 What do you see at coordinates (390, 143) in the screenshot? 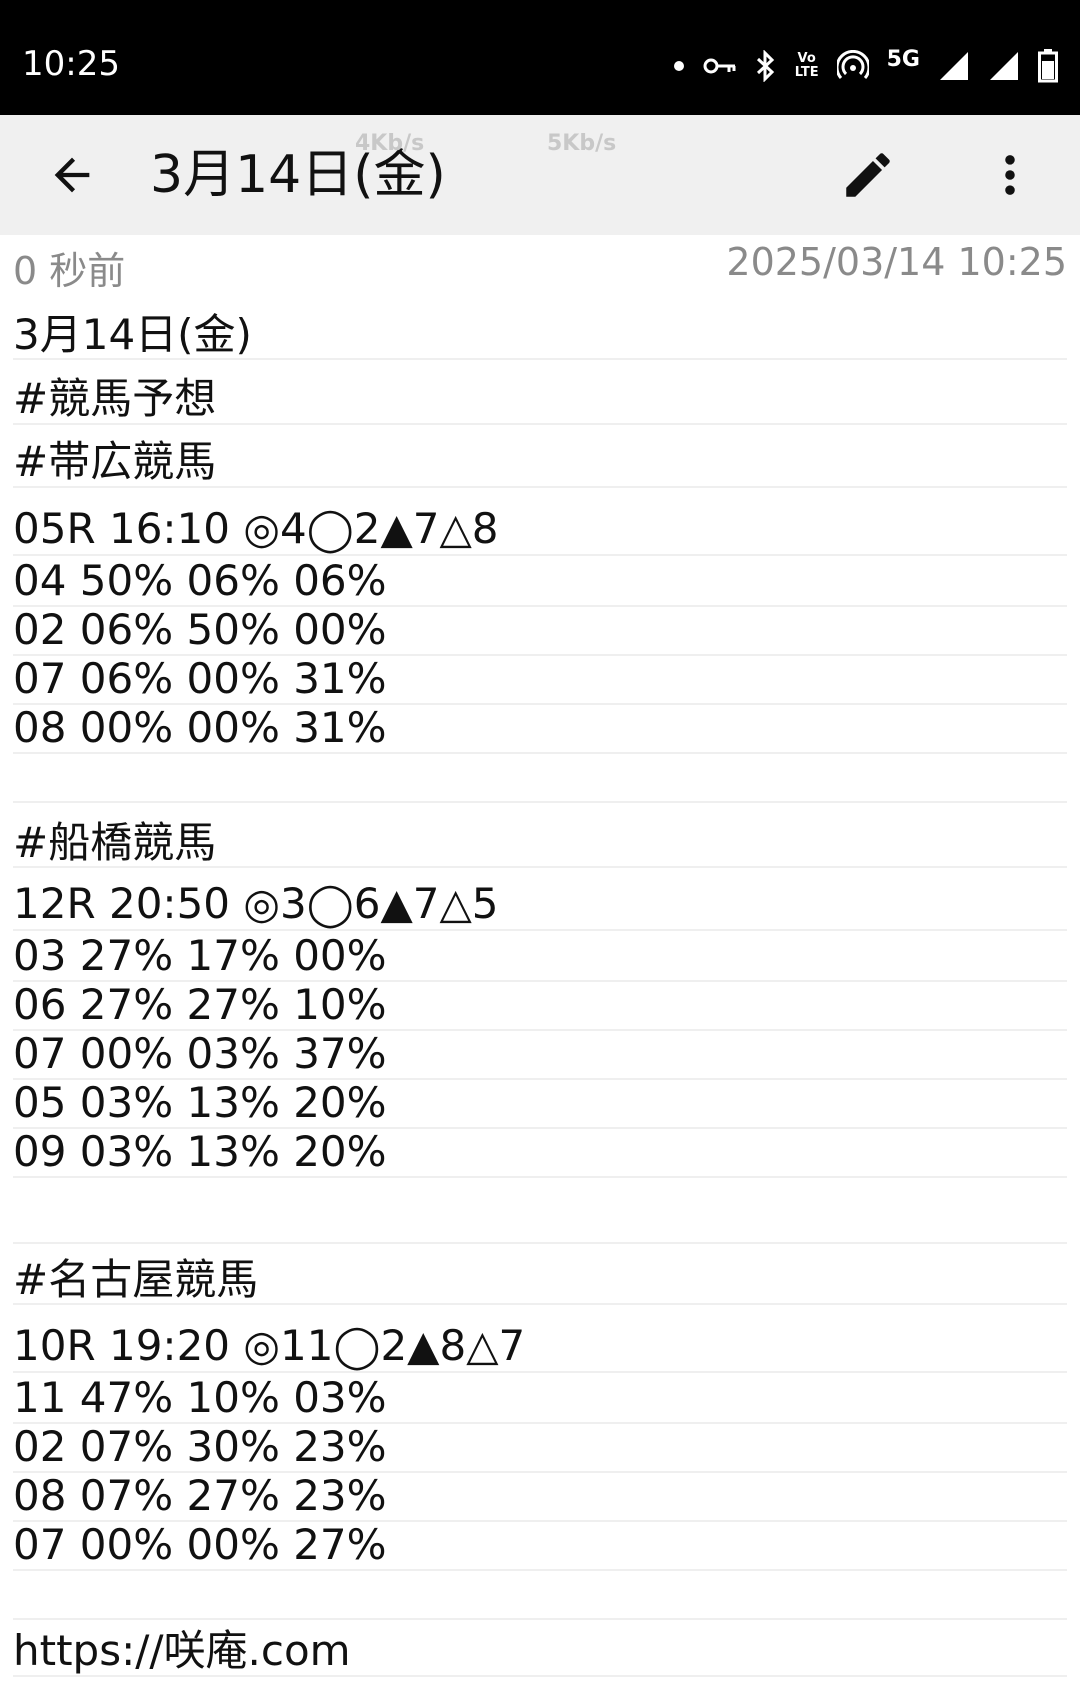
I see `upload-speed: 4Kb/s` at bounding box center [390, 143].